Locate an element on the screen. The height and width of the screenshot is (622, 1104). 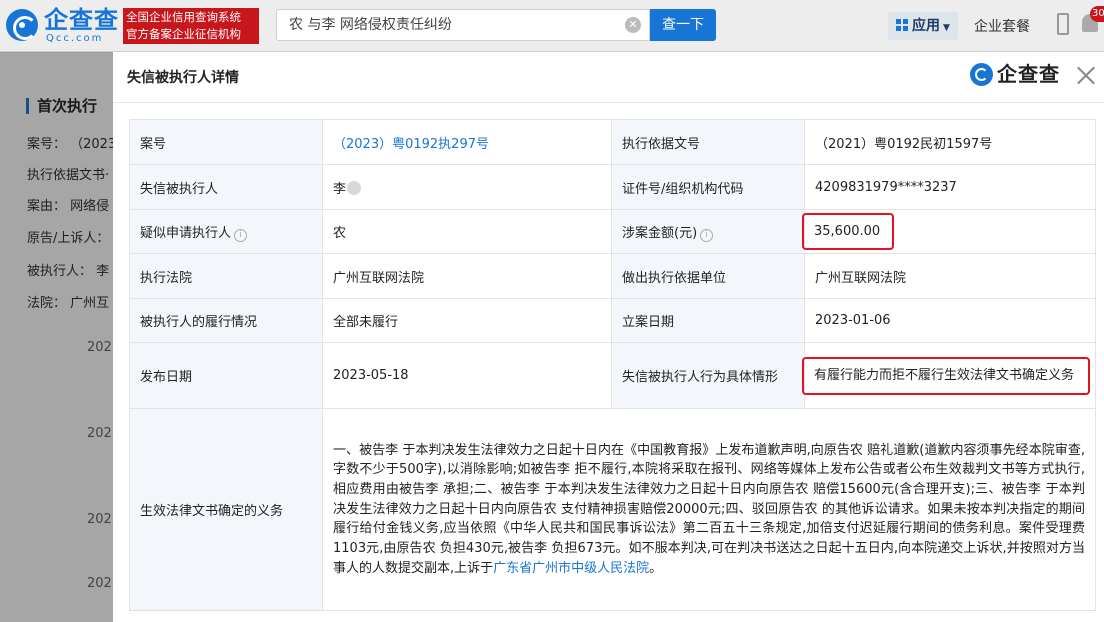
modal-logo: 企查查 is located at coordinates (1017, 75).